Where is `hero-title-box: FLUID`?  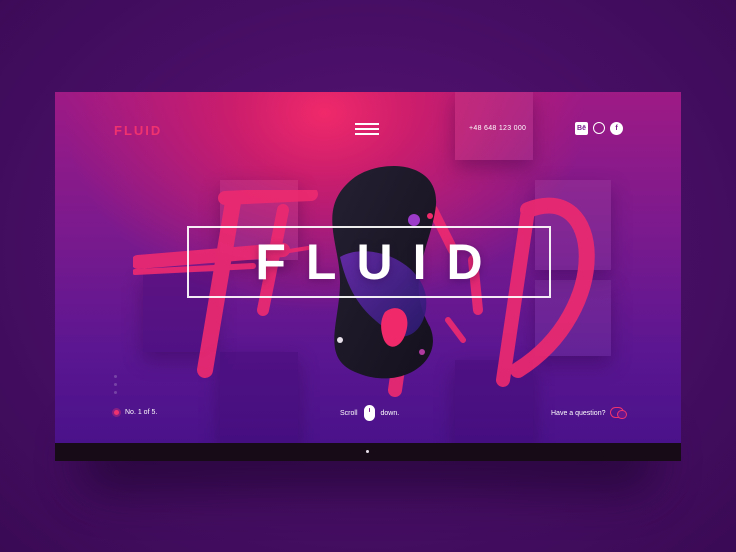
hero-title-box: FLUID is located at coordinates (369, 262).